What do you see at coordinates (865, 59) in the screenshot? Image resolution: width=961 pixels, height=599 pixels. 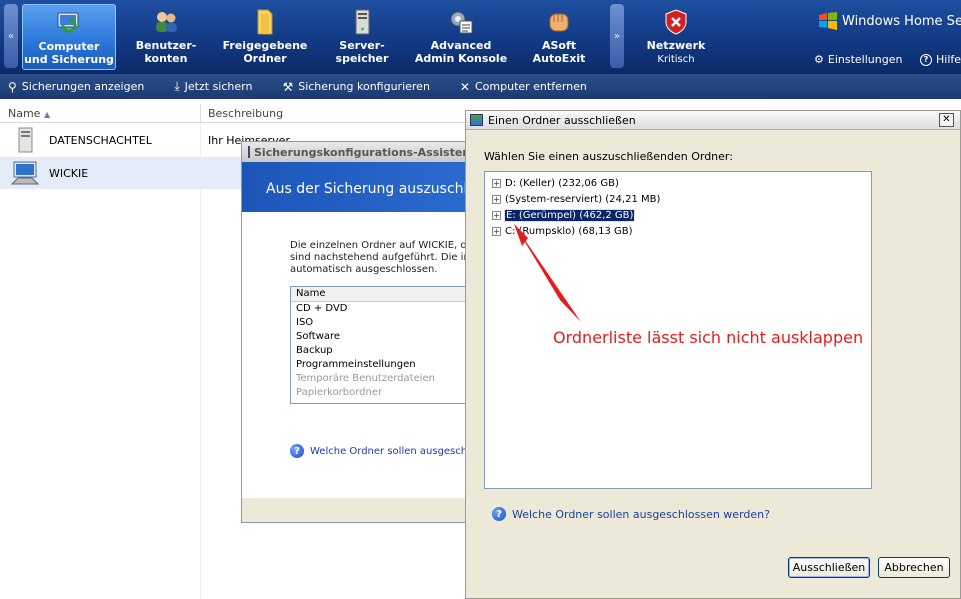 I see `settings-label: Einstellungen` at bounding box center [865, 59].